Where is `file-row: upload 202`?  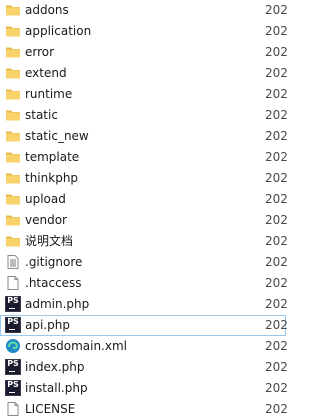 file-row: upload 202 is located at coordinates (144, 199).